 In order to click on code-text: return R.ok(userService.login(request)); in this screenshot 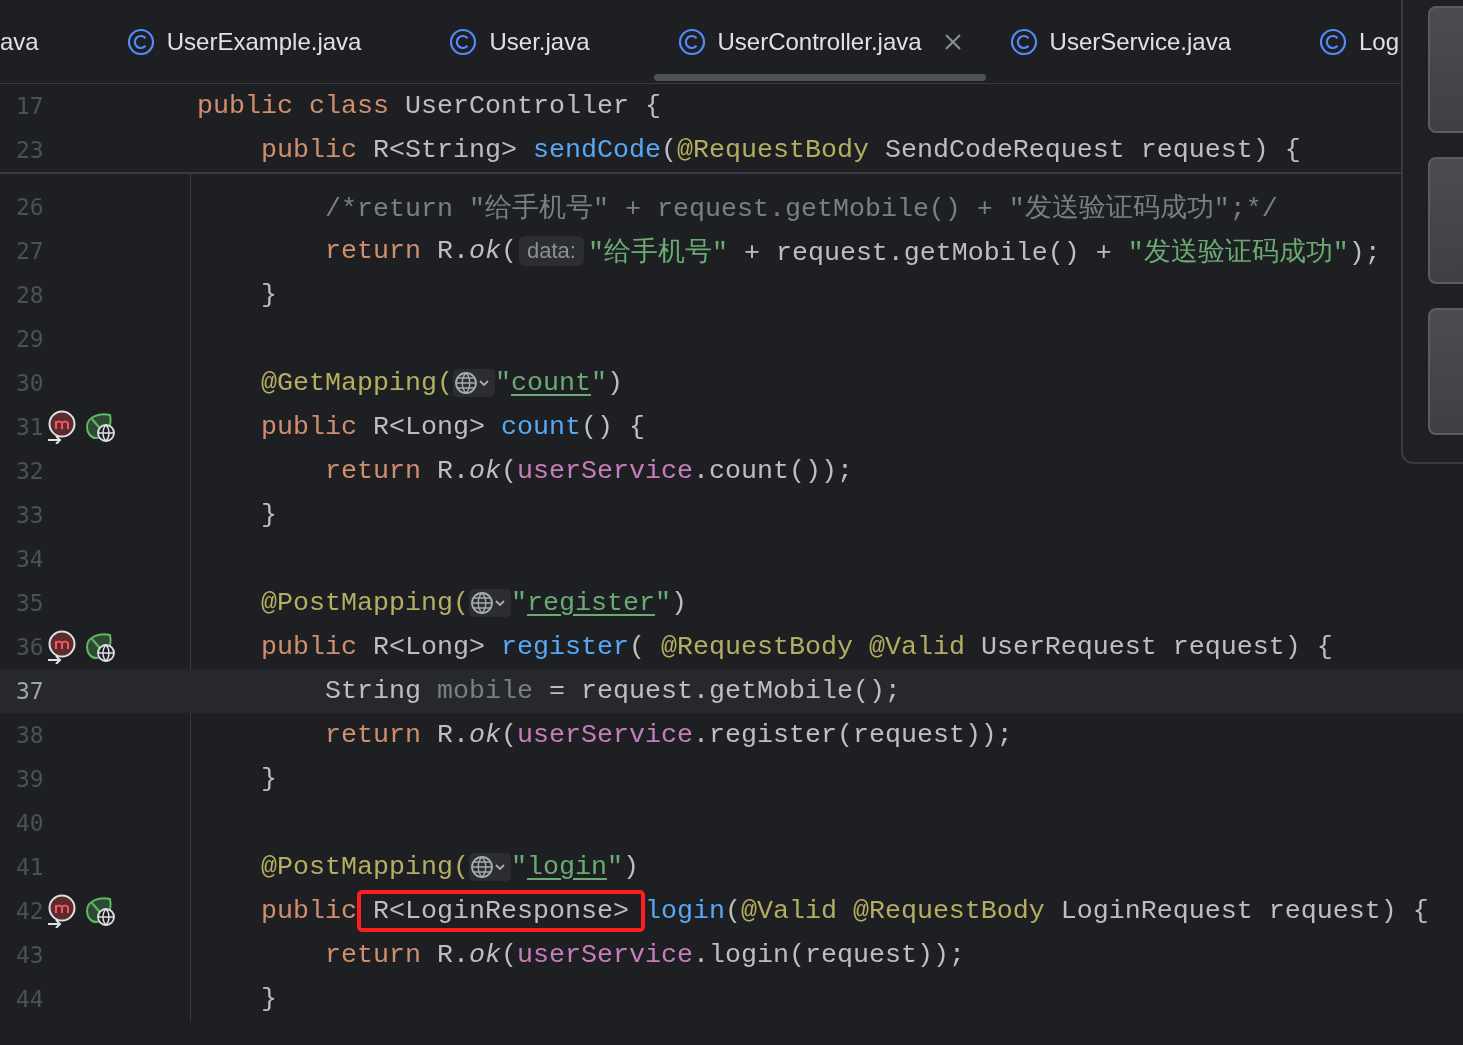, I will do `click(645, 955)`.